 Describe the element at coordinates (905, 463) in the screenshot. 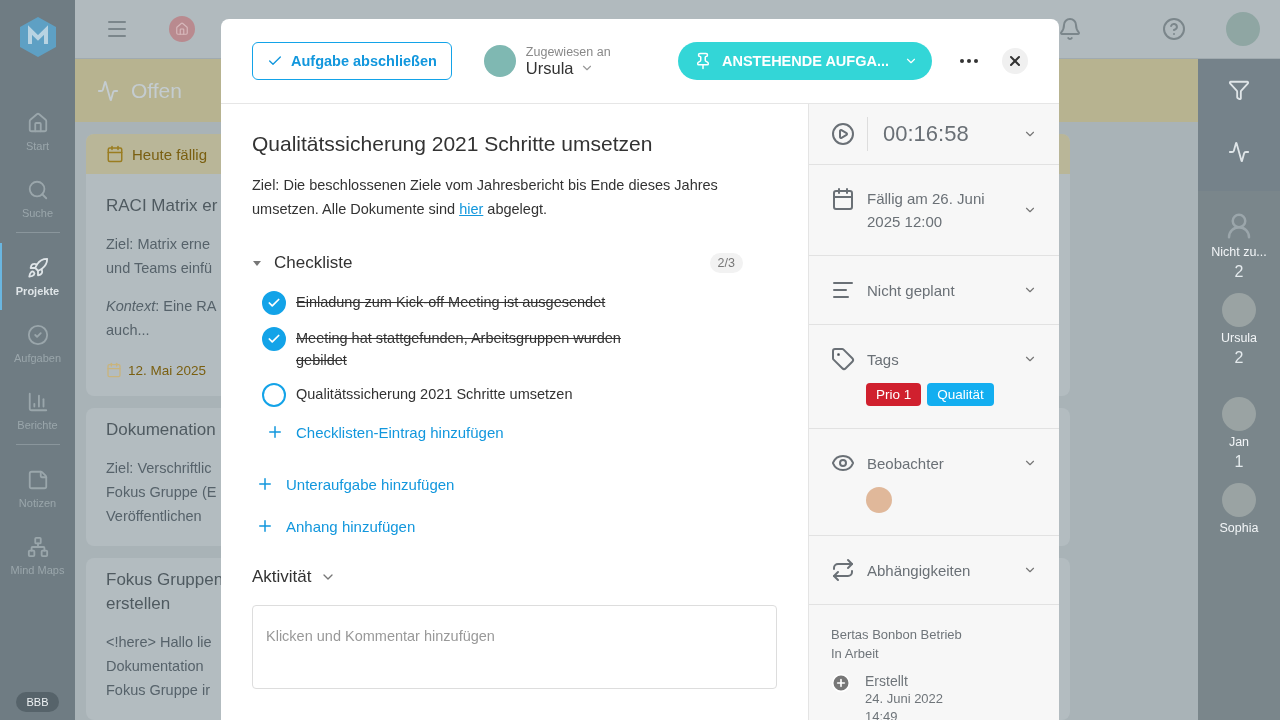

I see `section-label: Beobachter` at that location.